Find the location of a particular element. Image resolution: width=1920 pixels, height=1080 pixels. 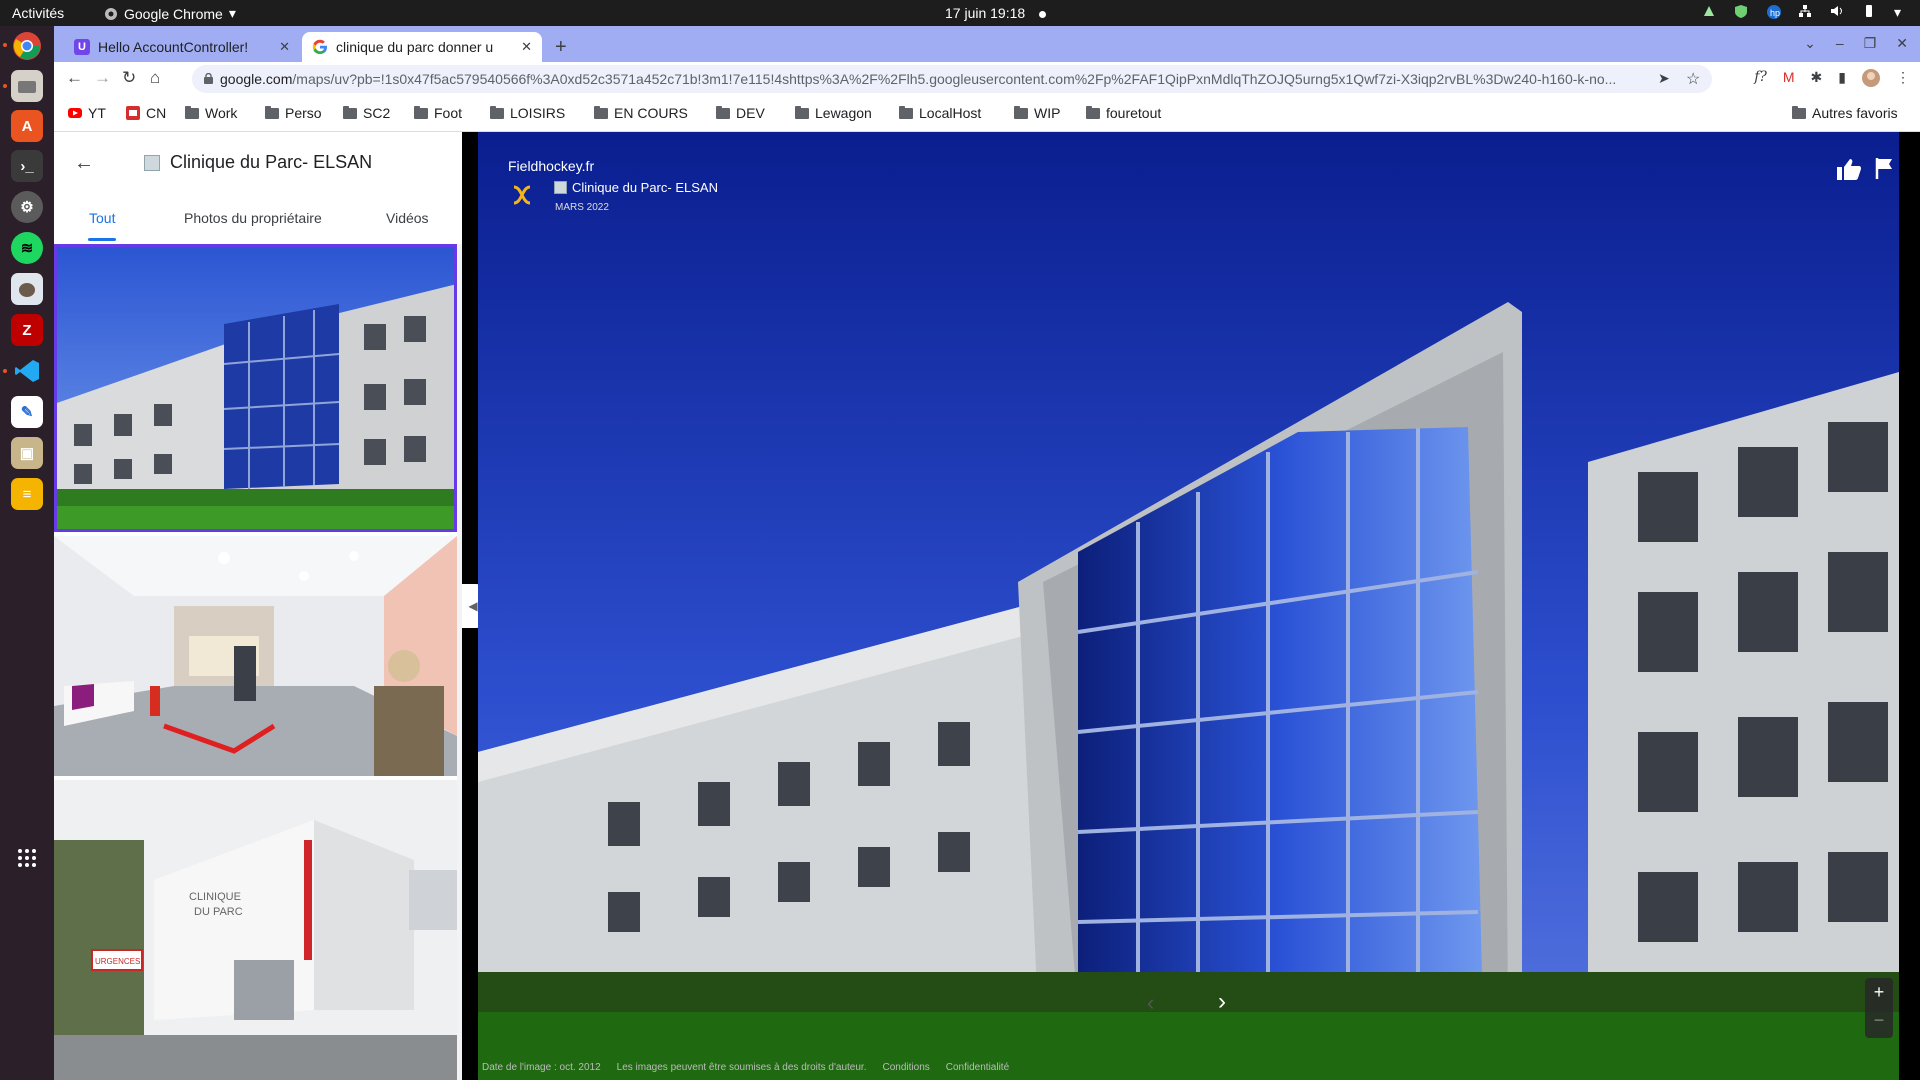

back-icon: ← is located at coordinates (74, 78).